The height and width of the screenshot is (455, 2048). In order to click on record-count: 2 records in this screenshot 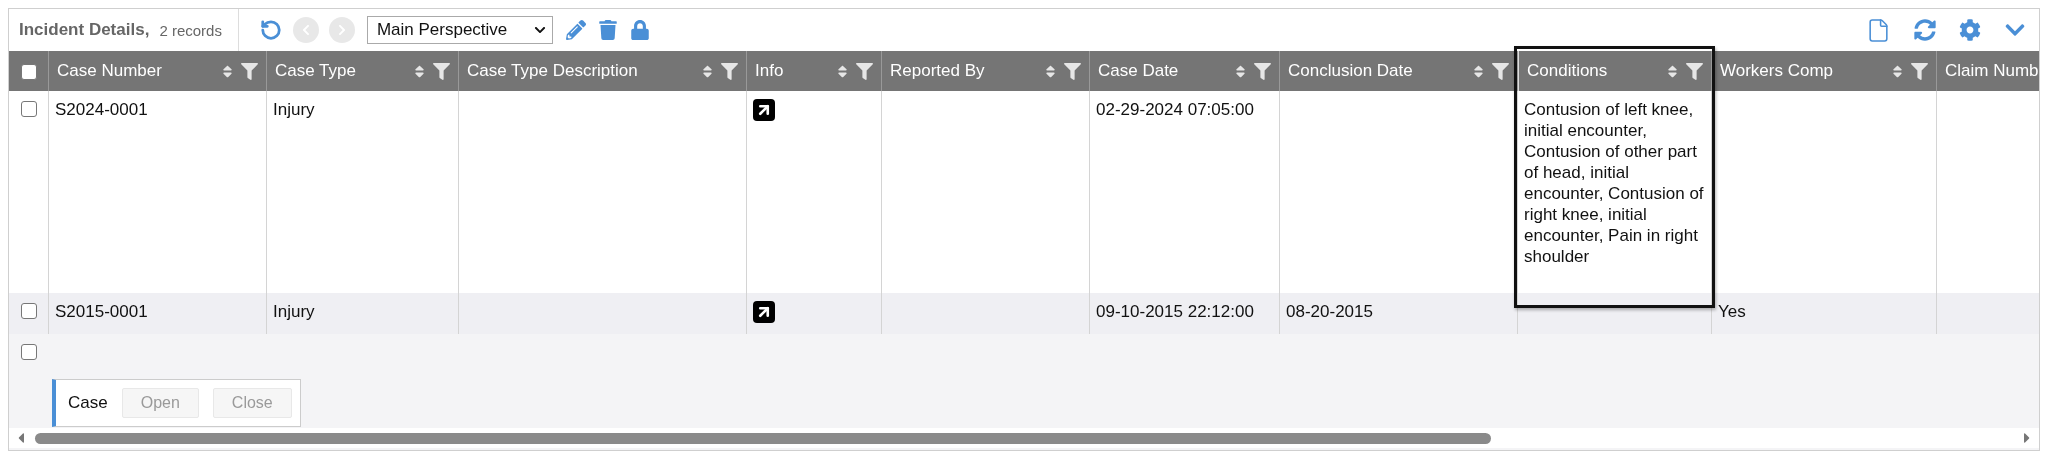, I will do `click(190, 30)`.